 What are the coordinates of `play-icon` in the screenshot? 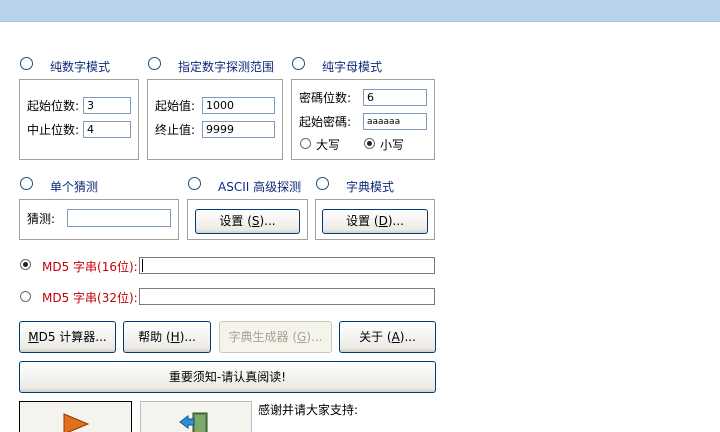 It's located at (76, 422).